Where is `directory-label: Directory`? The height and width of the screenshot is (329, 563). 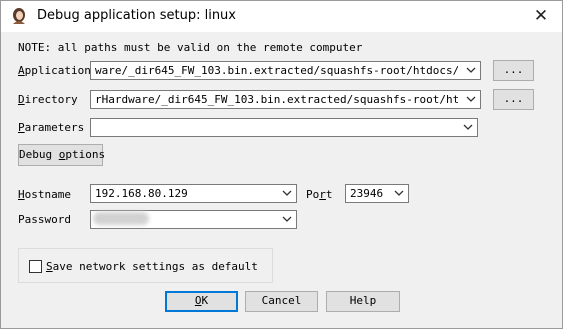
directory-label: Directory is located at coordinates (48, 99).